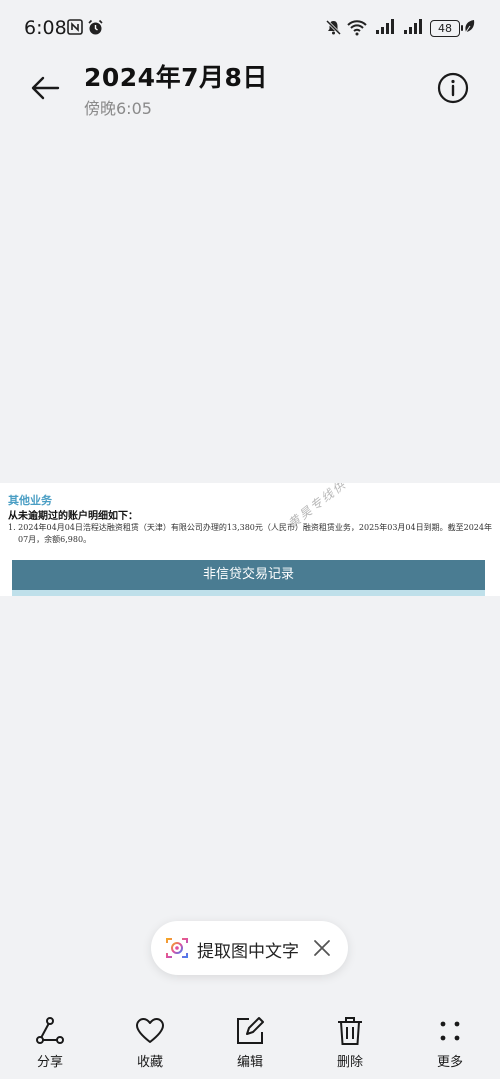  I want to click on favorite-label: 收藏, so click(149, 1062).